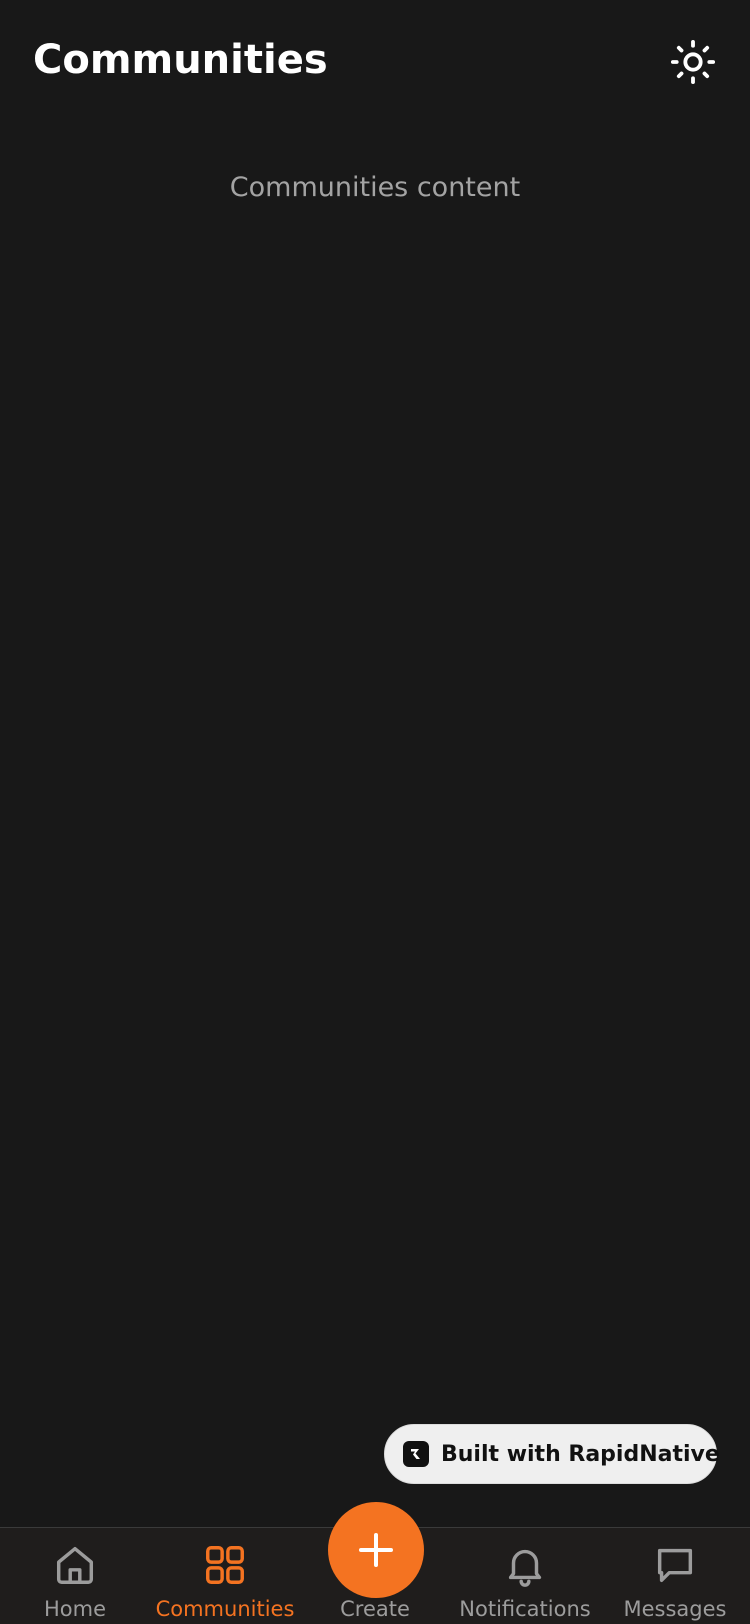 The height and width of the screenshot is (1624, 750). What do you see at coordinates (675, 1565) in the screenshot?
I see `message-icon` at bounding box center [675, 1565].